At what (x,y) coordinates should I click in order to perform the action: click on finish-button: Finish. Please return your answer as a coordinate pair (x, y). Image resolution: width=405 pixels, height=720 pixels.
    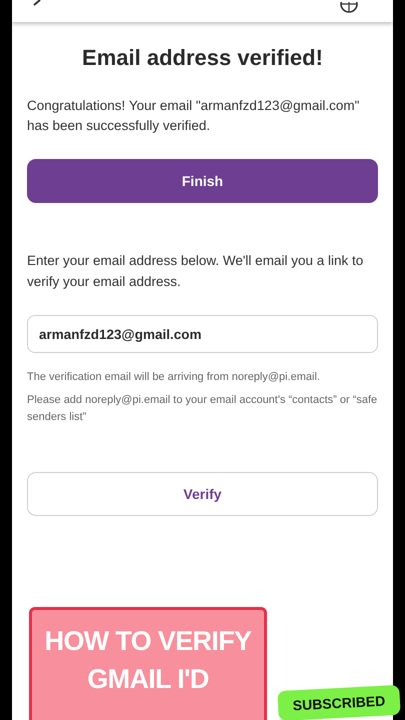
    Looking at the image, I should click on (202, 181).